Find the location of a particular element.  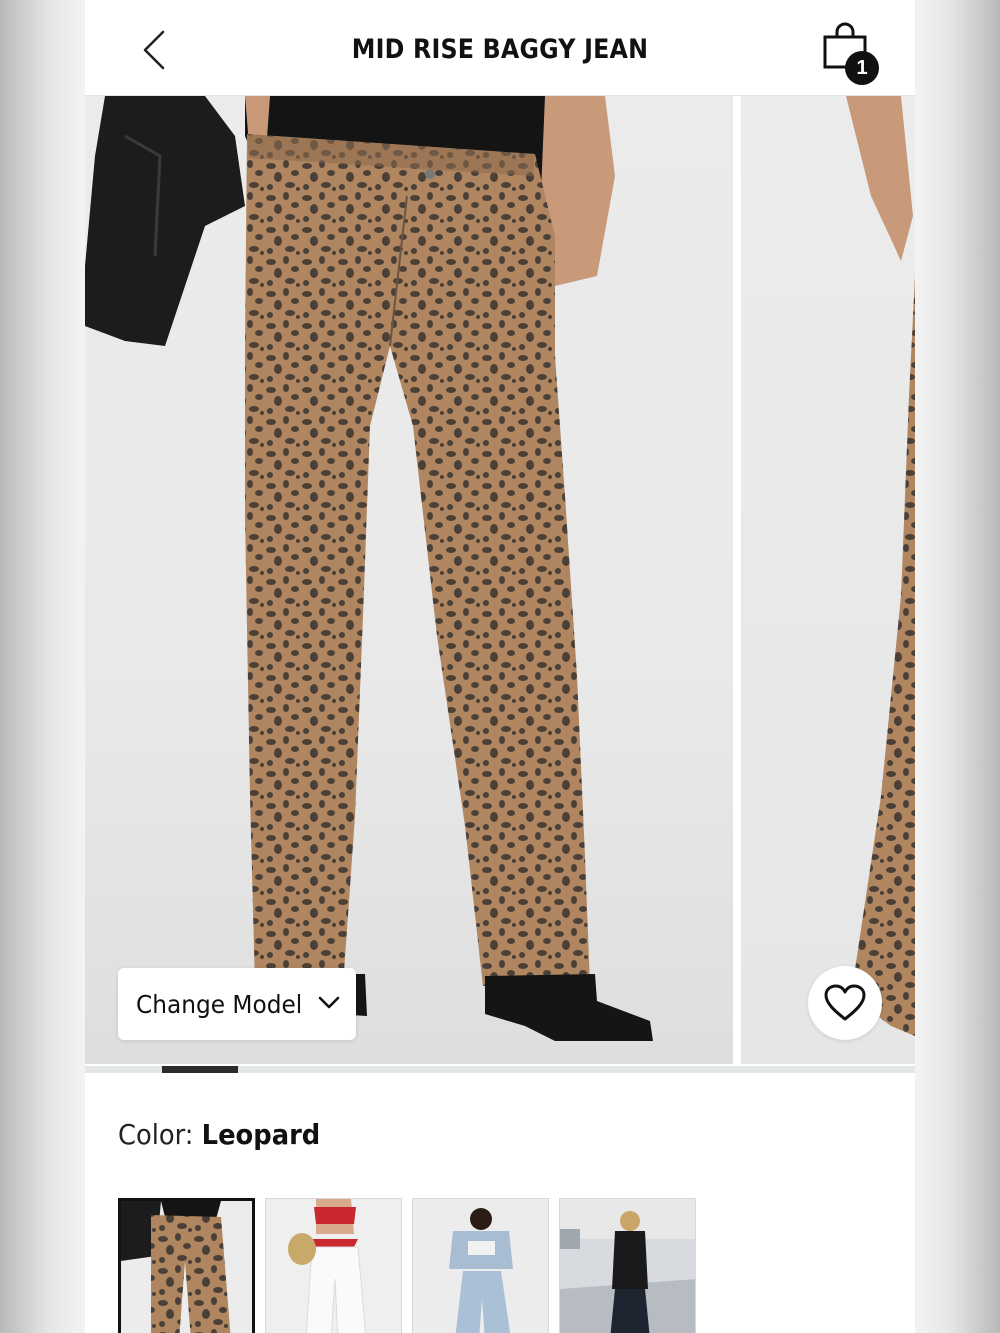

favorite-button is located at coordinates (845, 1003).